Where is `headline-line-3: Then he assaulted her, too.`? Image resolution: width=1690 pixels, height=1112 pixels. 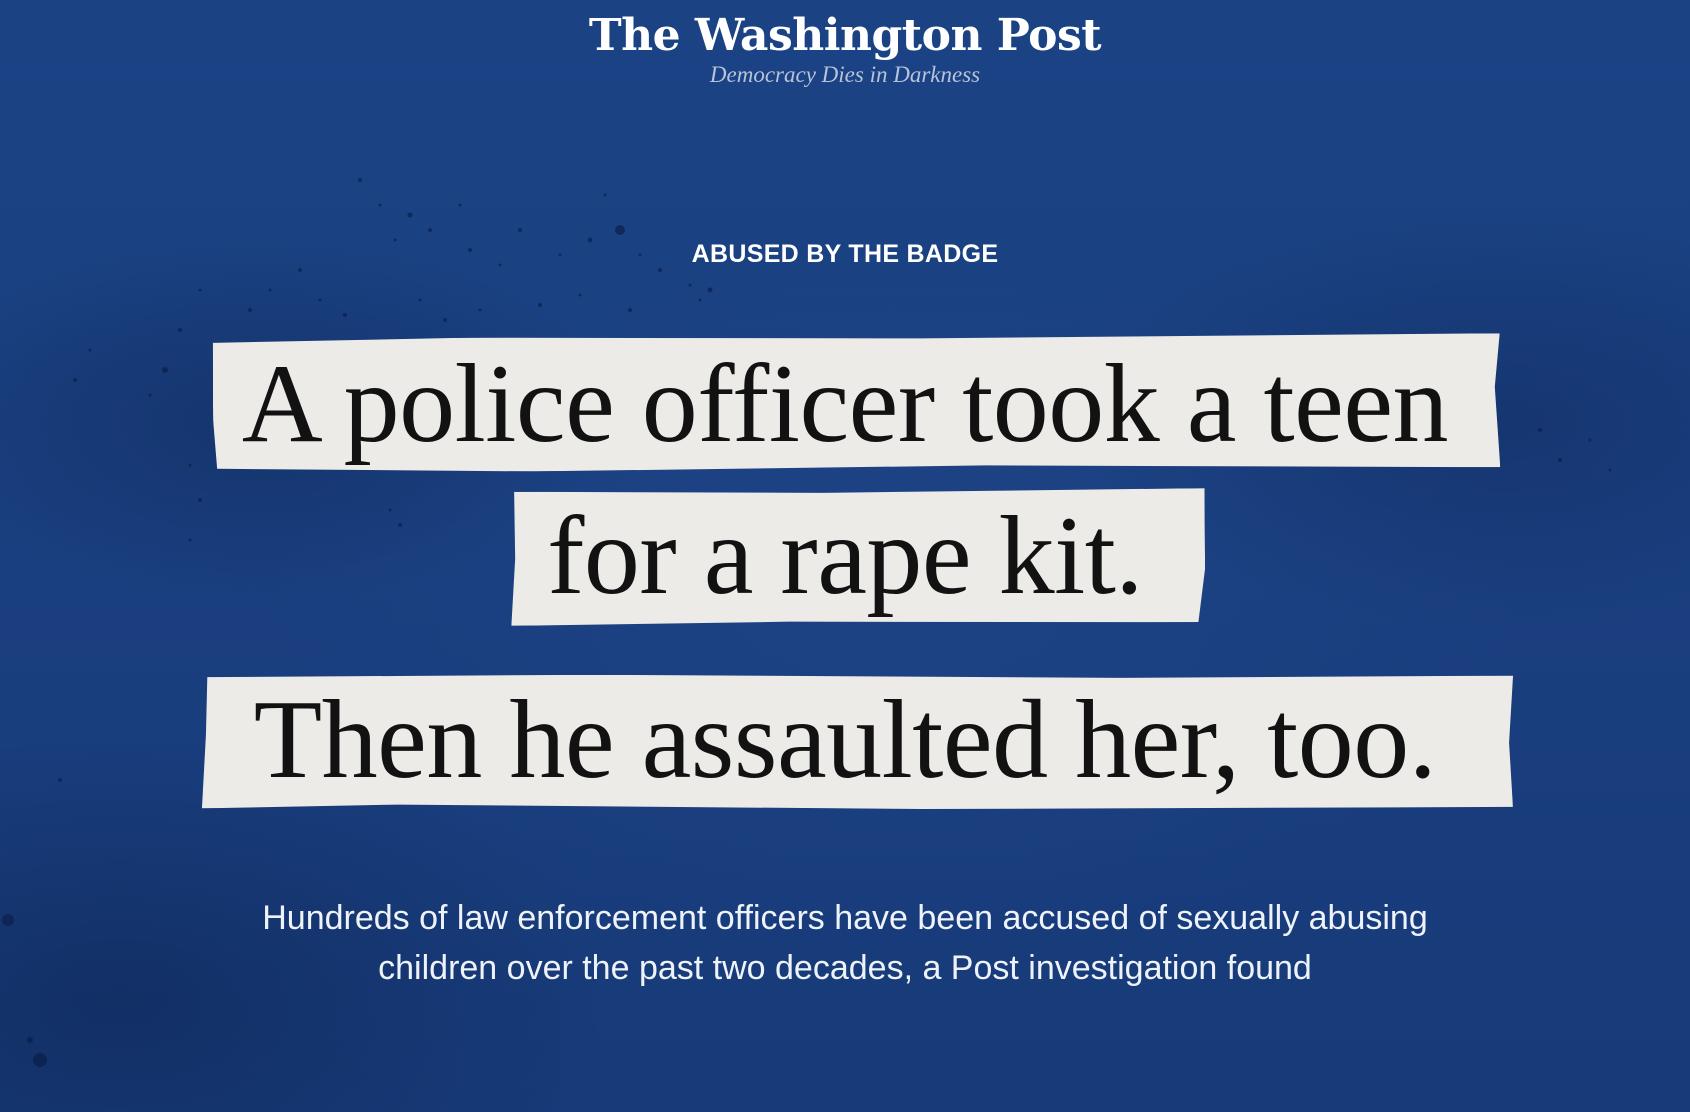
headline-line-3: Then he assaulted her, too. is located at coordinates (845, 740).